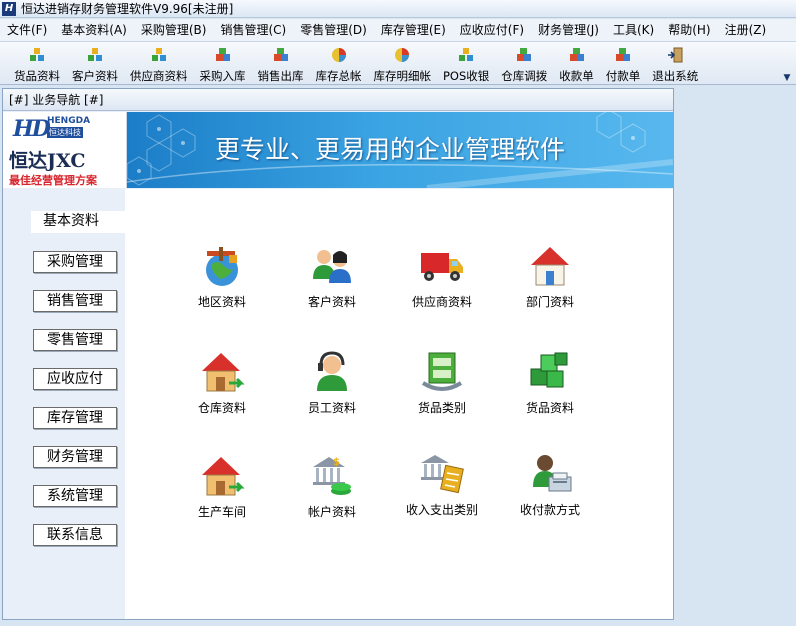 This screenshot has width=796, height=626. Describe the element at coordinates (222, 486) in the screenshot. I see `function-workshop: 生产车间` at that location.